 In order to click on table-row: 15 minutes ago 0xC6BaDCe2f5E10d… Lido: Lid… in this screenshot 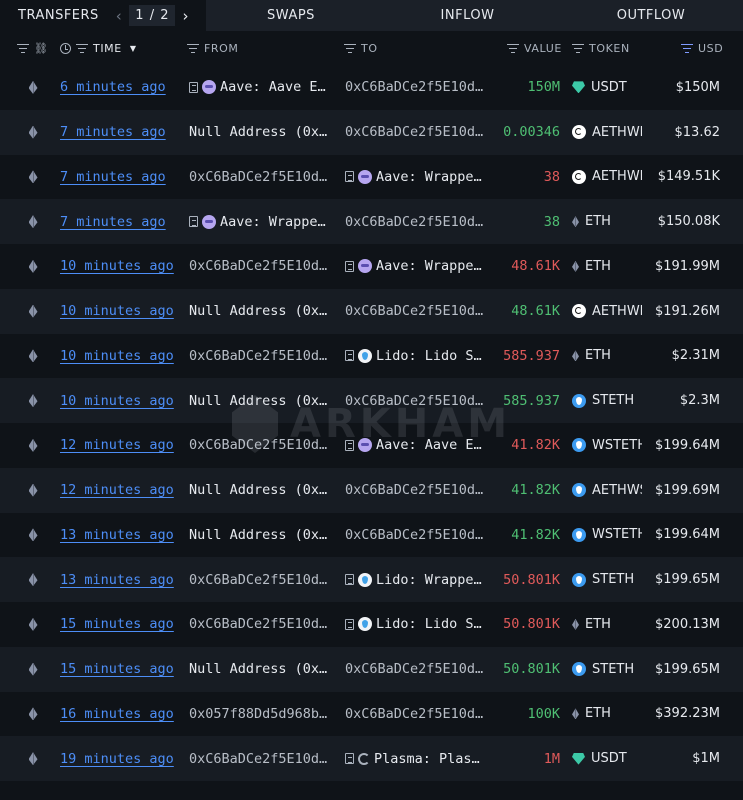, I will do `click(371, 624)`.